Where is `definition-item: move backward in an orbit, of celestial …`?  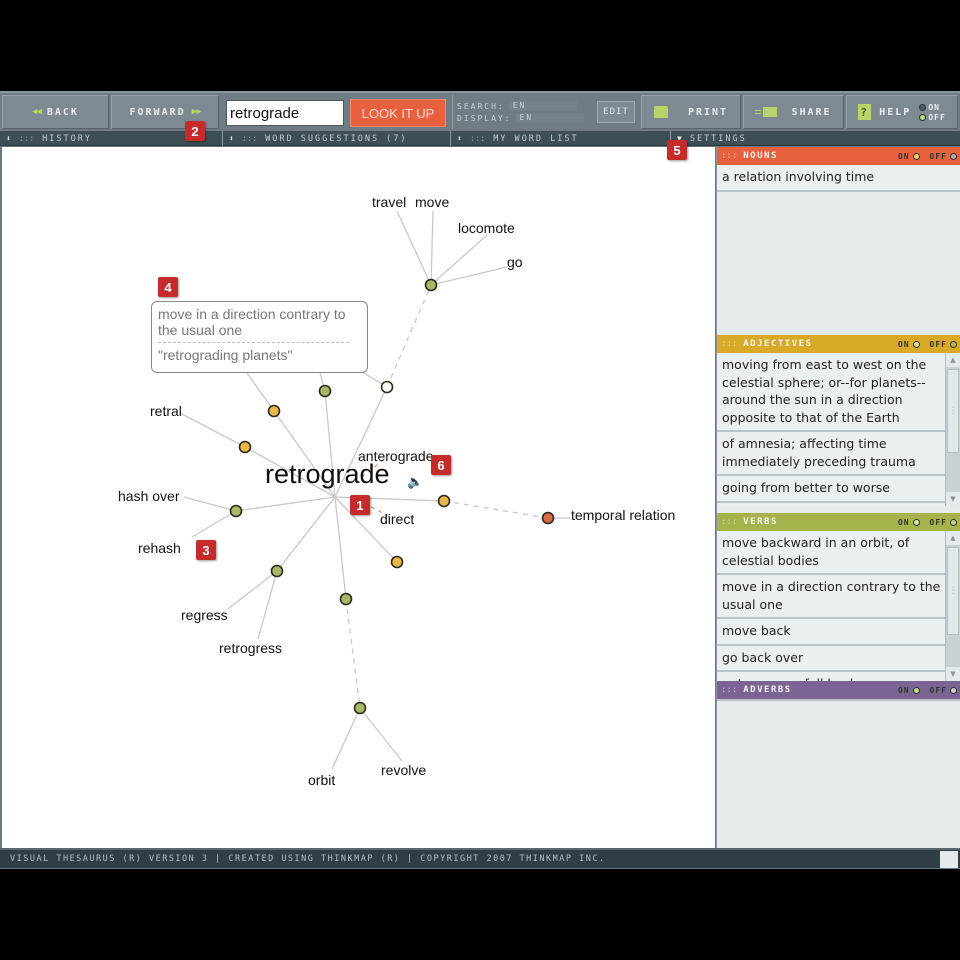
definition-item: move backward in an orbit, of celestial … is located at coordinates (831, 553).